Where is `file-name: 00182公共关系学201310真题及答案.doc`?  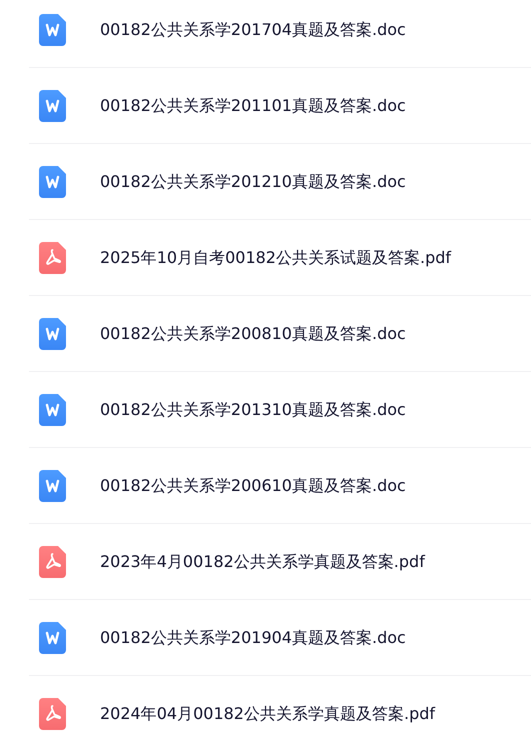 file-name: 00182公共关系学201310真题及答案.doc is located at coordinates (253, 410).